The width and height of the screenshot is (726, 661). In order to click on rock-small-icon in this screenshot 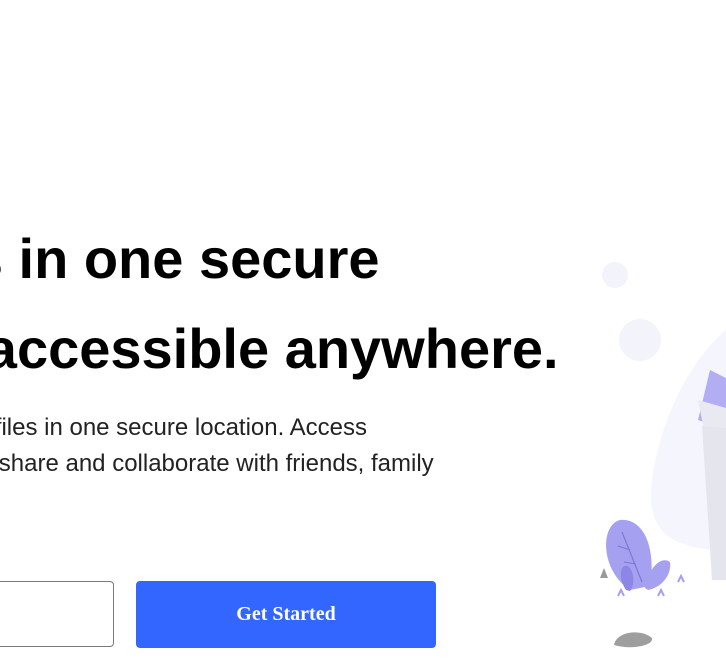, I will do `click(604, 573)`.